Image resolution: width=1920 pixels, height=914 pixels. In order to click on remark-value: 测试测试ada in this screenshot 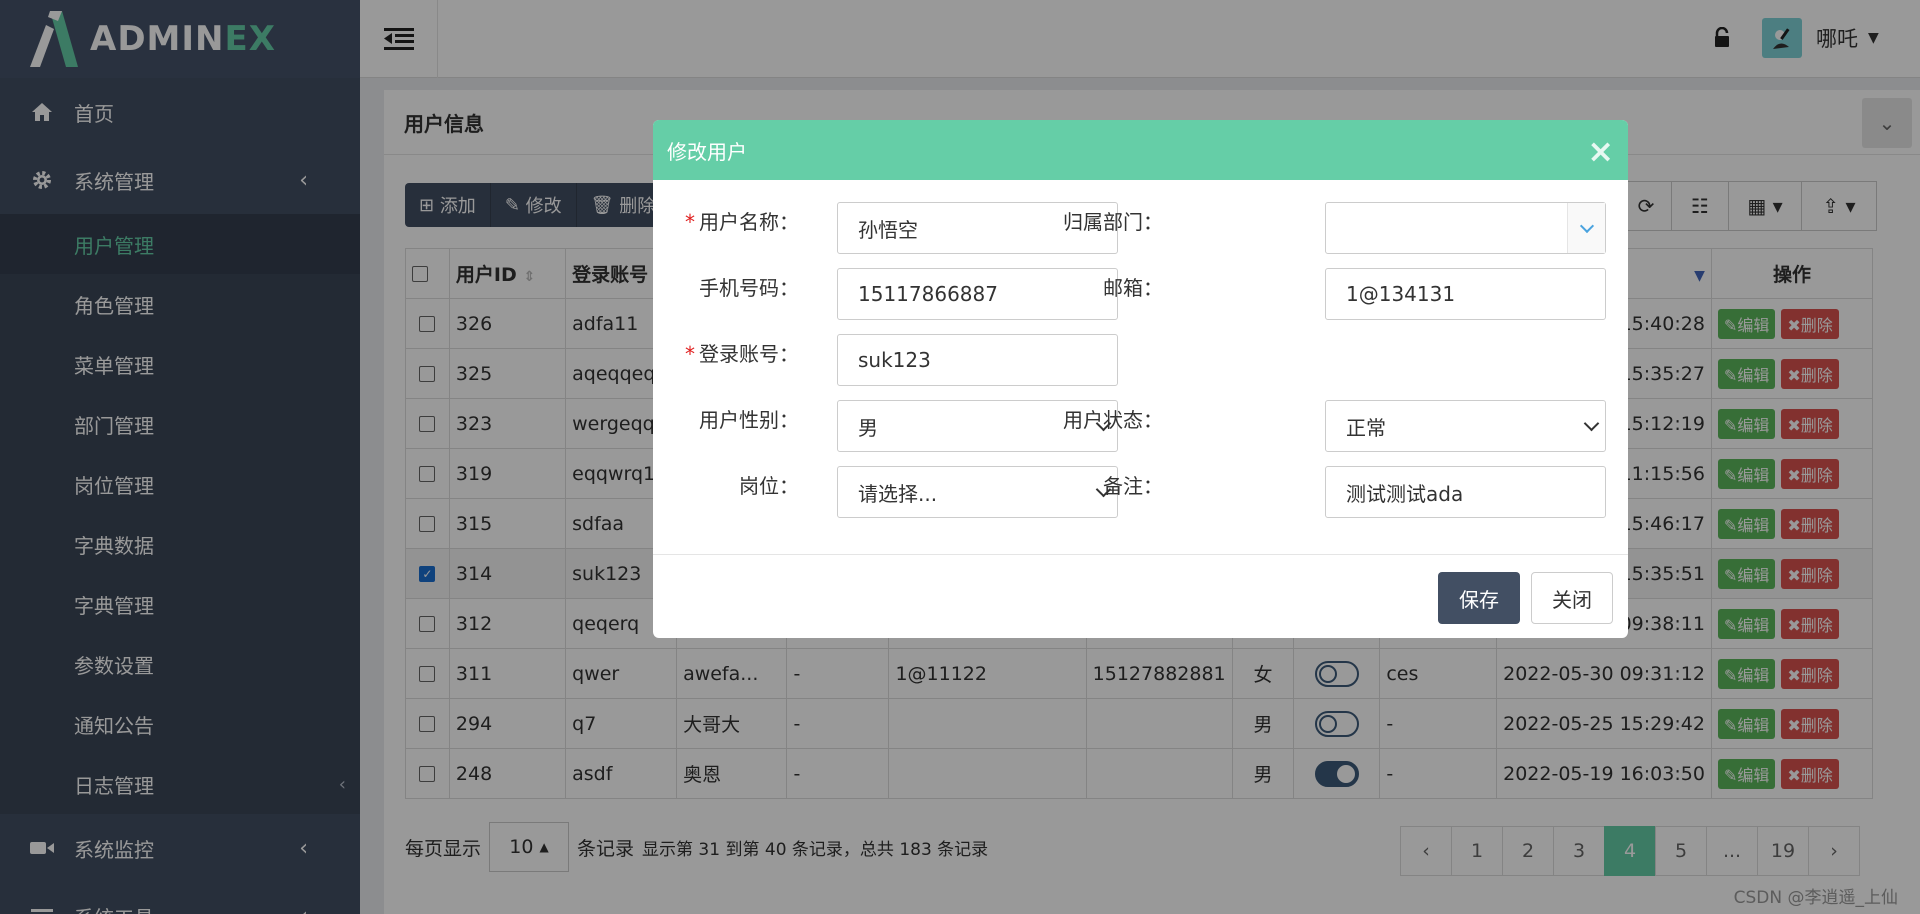, I will do `click(1405, 493)`.